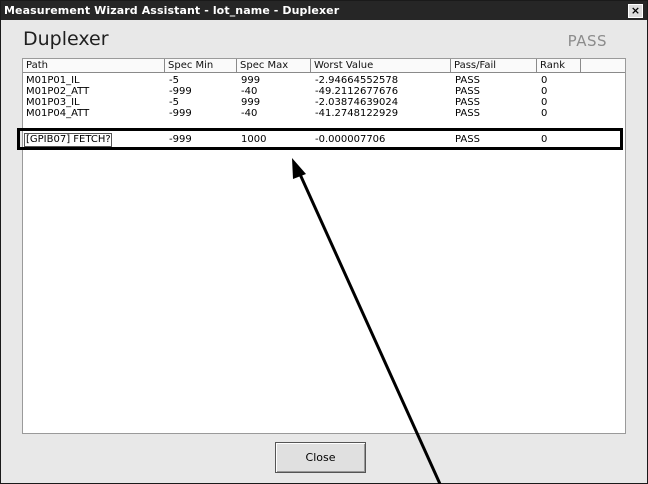 The height and width of the screenshot is (484, 648). What do you see at coordinates (58, 113) in the screenshot?
I see `cell-path: M01P04_ATT` at bounding box center [58, 113].